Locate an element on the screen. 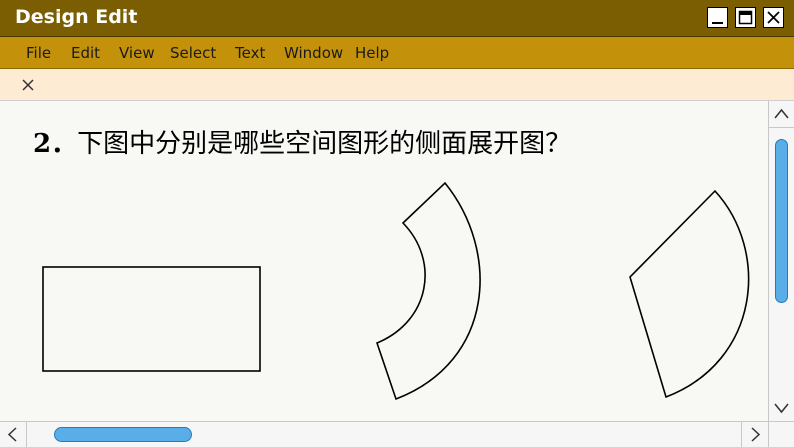 The height and width of the screenshot is (447, 794). vertical-scroll-thumb is located at coordinates (781, 221).